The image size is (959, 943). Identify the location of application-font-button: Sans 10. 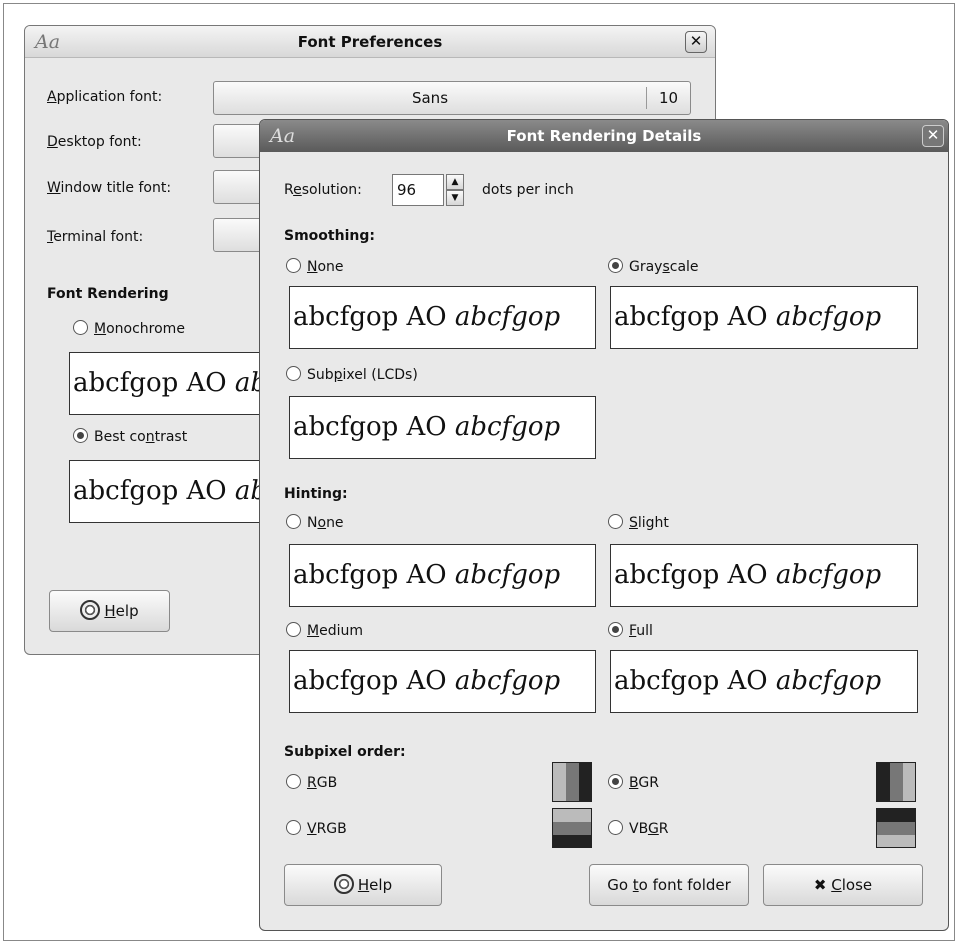
(452, 98).